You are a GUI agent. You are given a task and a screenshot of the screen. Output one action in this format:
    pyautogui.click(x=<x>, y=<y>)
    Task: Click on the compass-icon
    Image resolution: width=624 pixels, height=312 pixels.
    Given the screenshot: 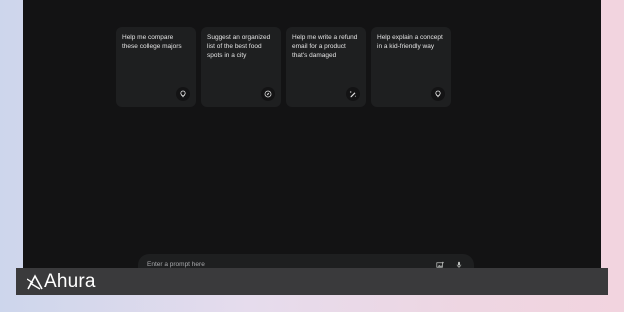 What is the action you would take?
    pyautogui.click(x=268, y=94)
    